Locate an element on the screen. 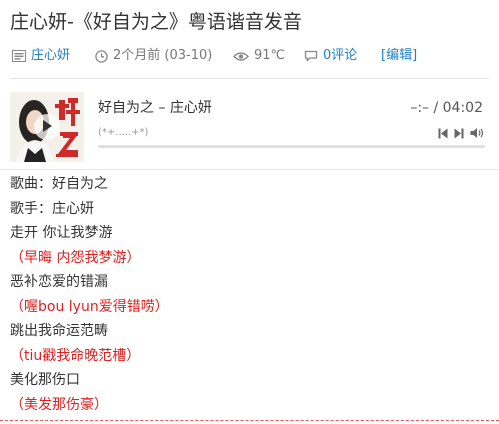  post-date: 2个月前 (03-10) is located at coordinates (163, 55).